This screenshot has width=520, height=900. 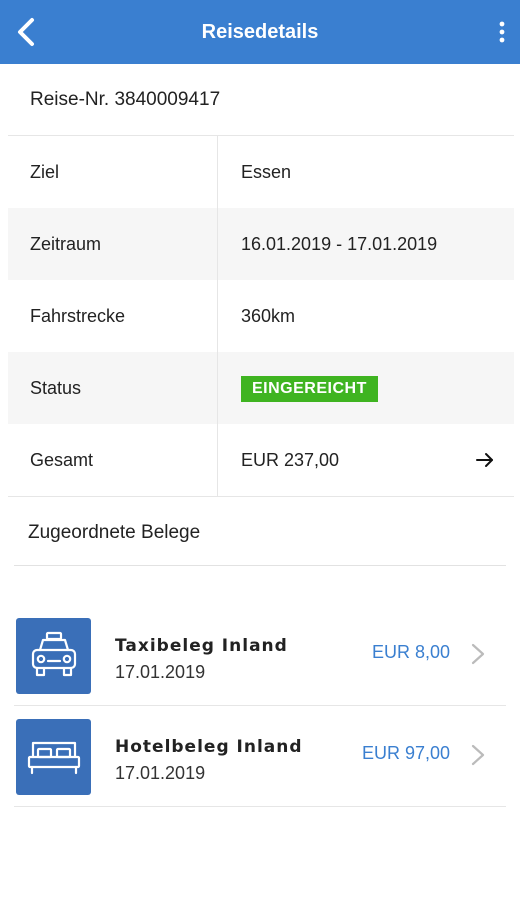 What do you see at coordinates (290, 460) in the screenshot?
I see `gesamt-value: EUR 237,00` at bounding box center [290, 460].